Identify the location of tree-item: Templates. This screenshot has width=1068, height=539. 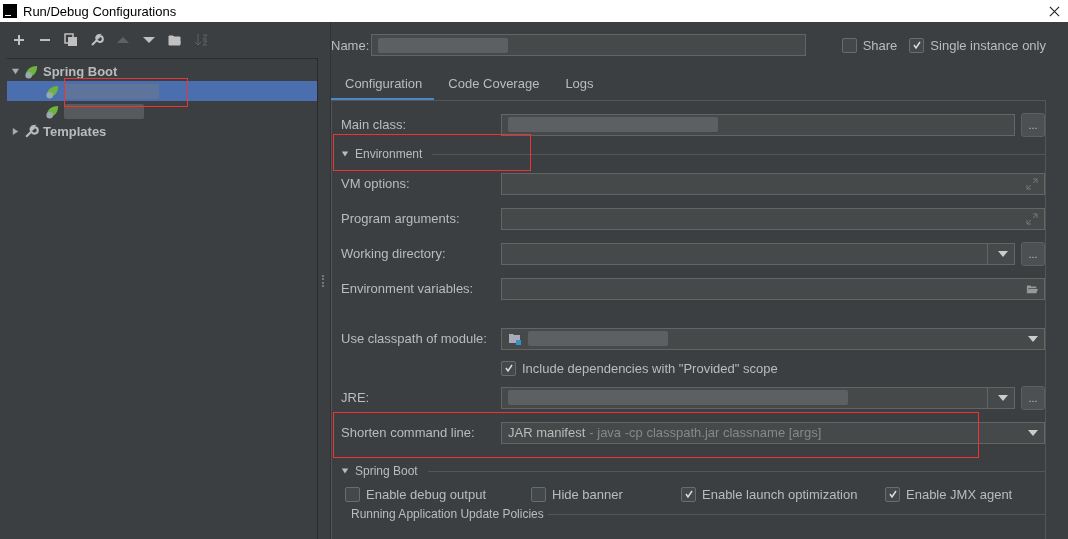
(162, 131).